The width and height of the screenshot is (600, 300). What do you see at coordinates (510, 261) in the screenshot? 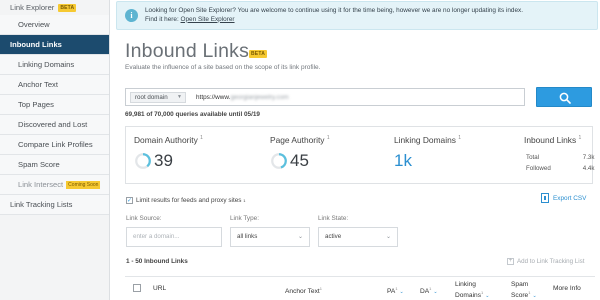
I see `plus-icon: +` at bounding box center [510, 261].